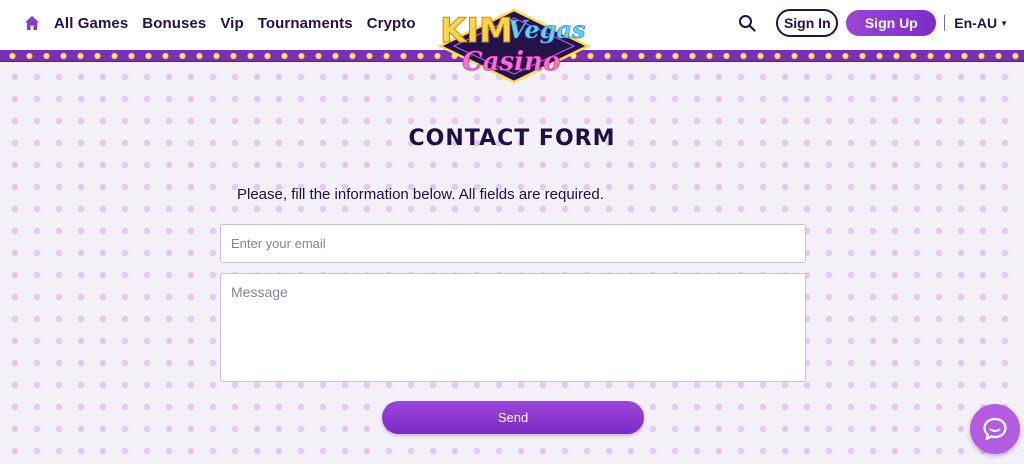 This screenshot has width=1024, height=464. I want to click on caret-down-icon: ▼, so click(1004, 23).